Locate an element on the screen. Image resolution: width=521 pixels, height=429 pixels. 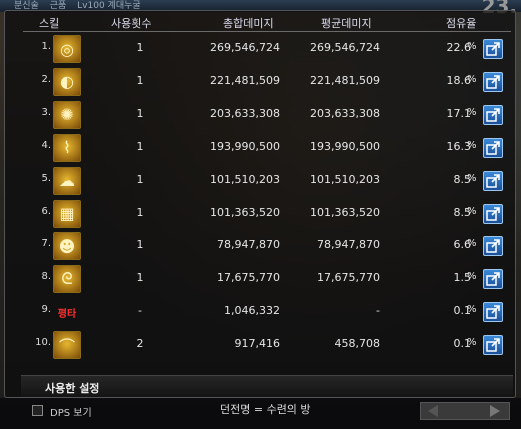
row-avg-damage: 101,363,520 is located at coordinates (345, 212).